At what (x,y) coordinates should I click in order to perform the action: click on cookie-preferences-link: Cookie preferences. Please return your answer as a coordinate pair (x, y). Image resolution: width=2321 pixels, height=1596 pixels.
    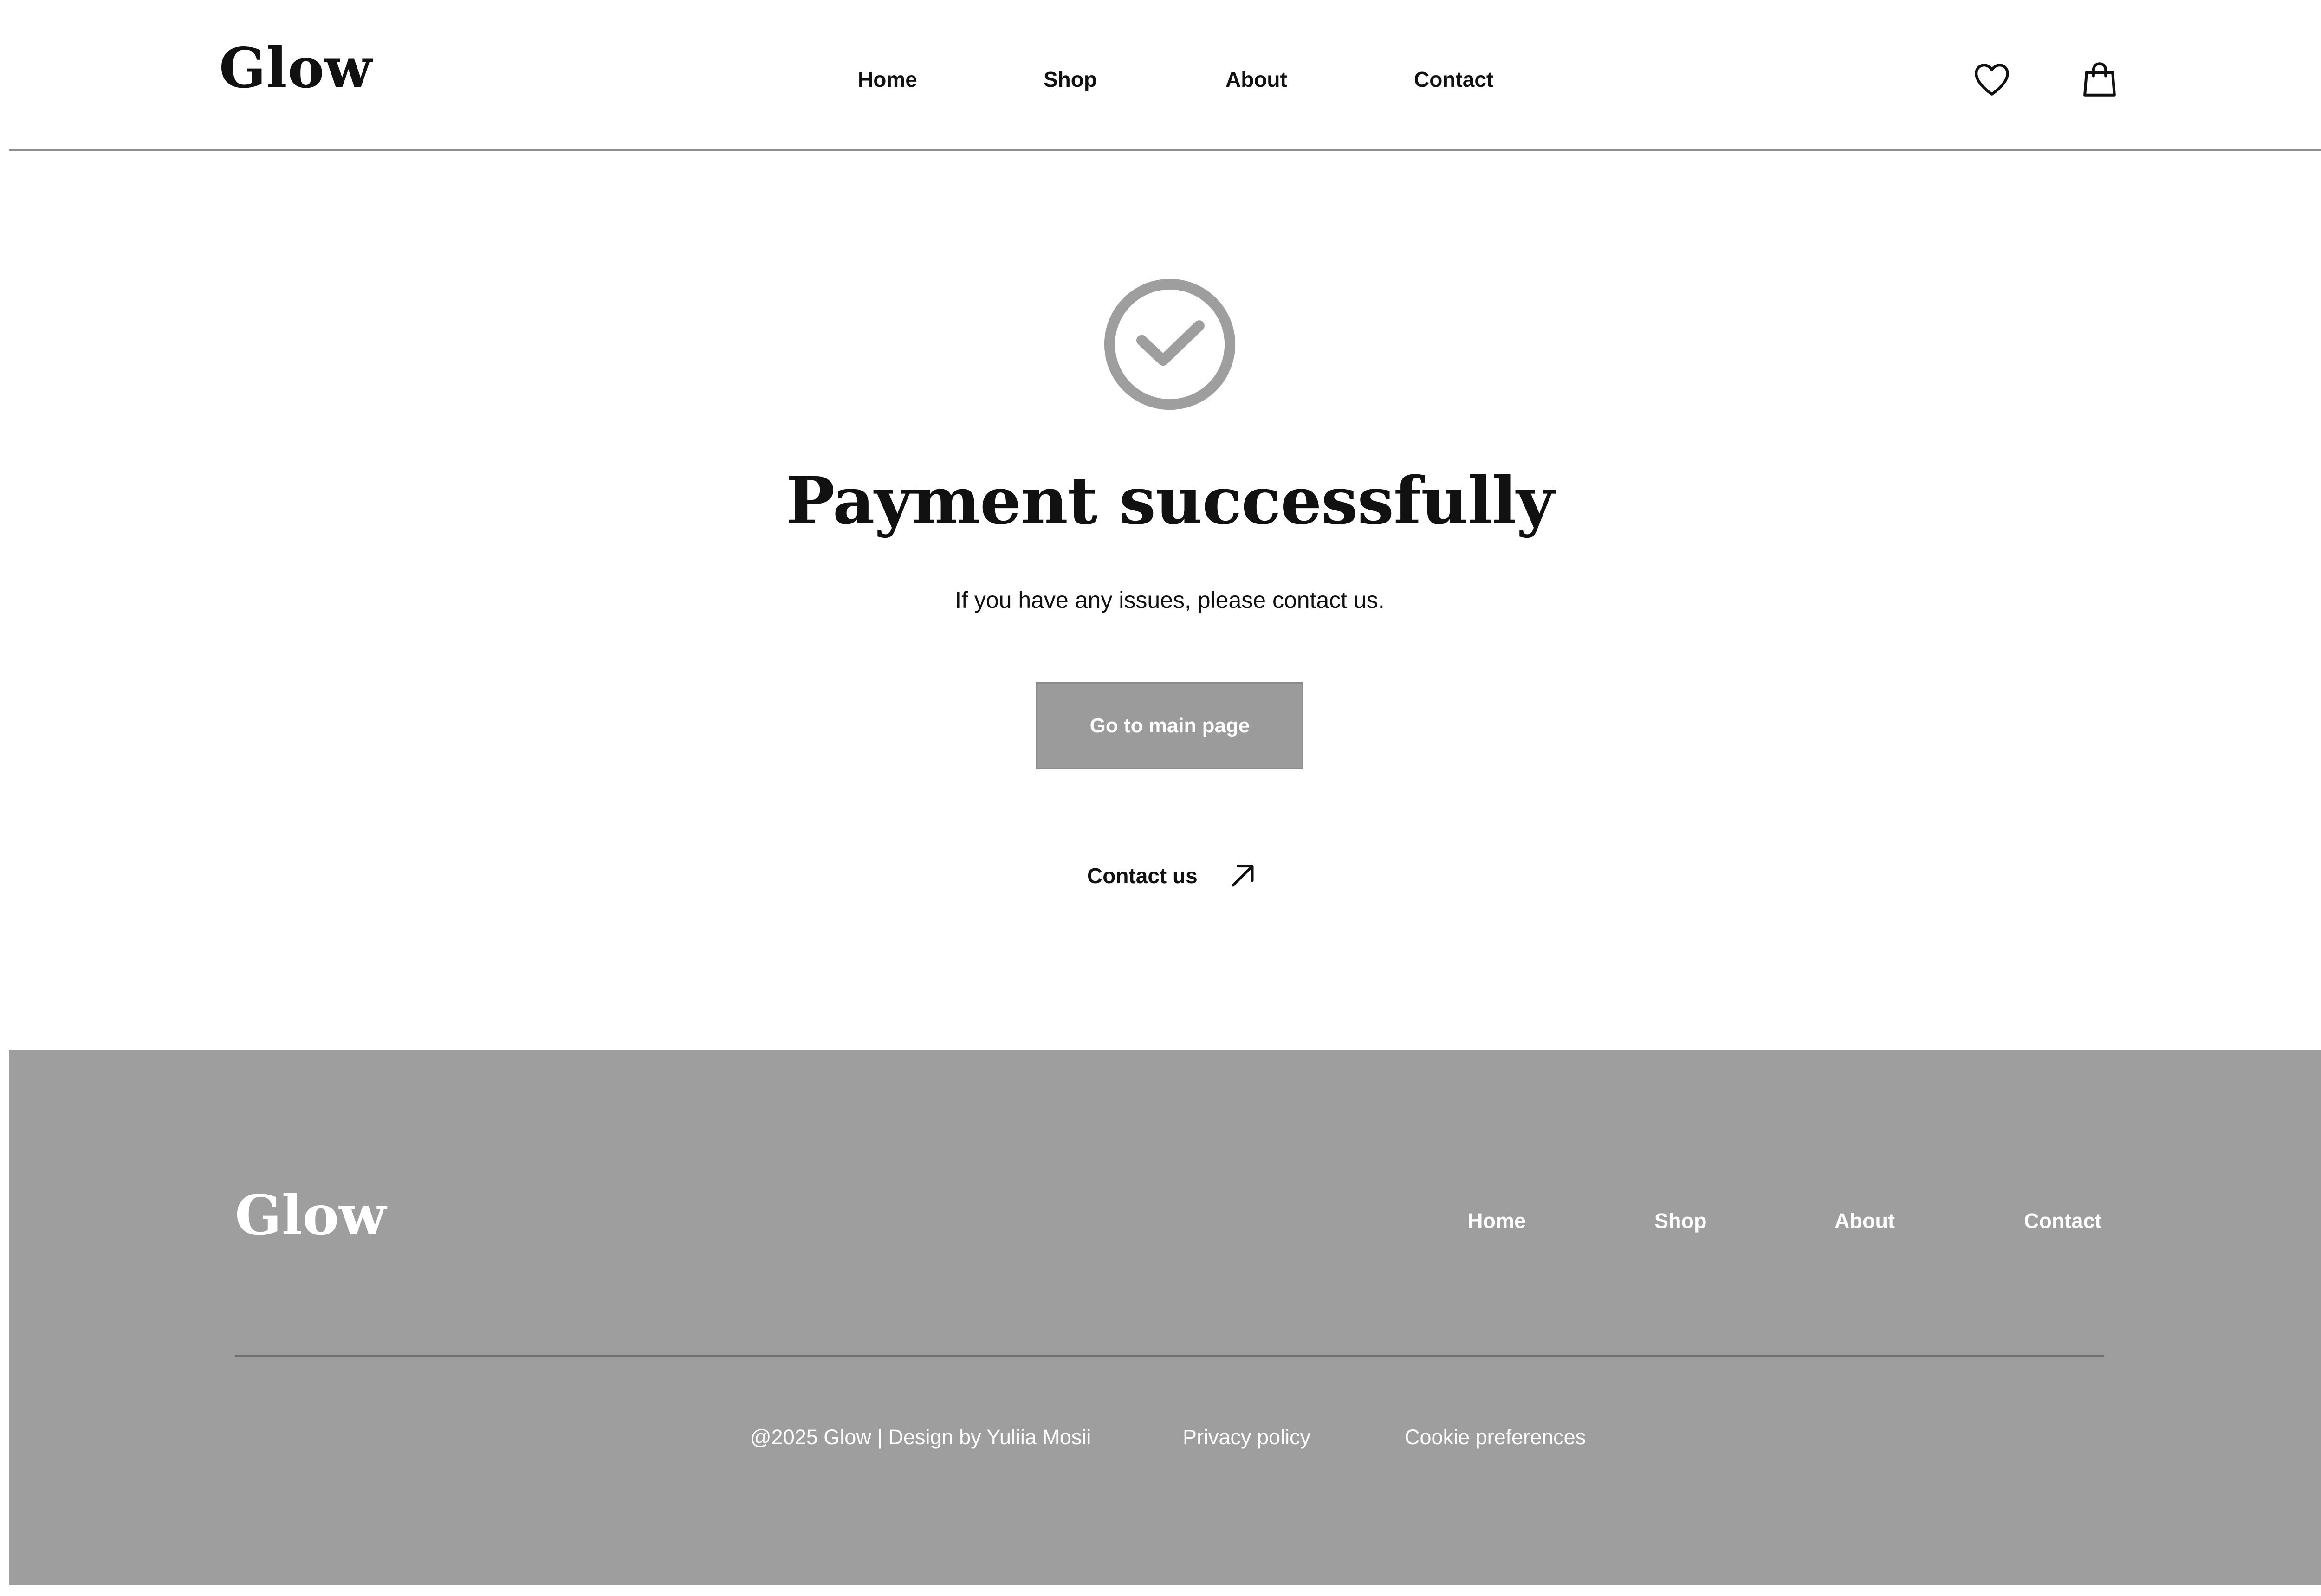
    Looking at the image, I should click on (1495, 1437).